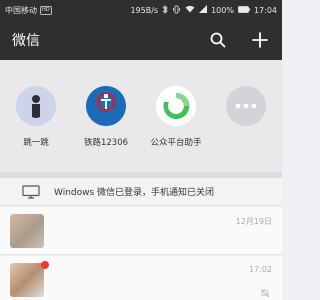 Image resolution: width=320 pixels, height=300 pixels. What do you see at coordinates (265, 291) in the screenshot?
I see `mute-icon` at bounding box center [265, 291].